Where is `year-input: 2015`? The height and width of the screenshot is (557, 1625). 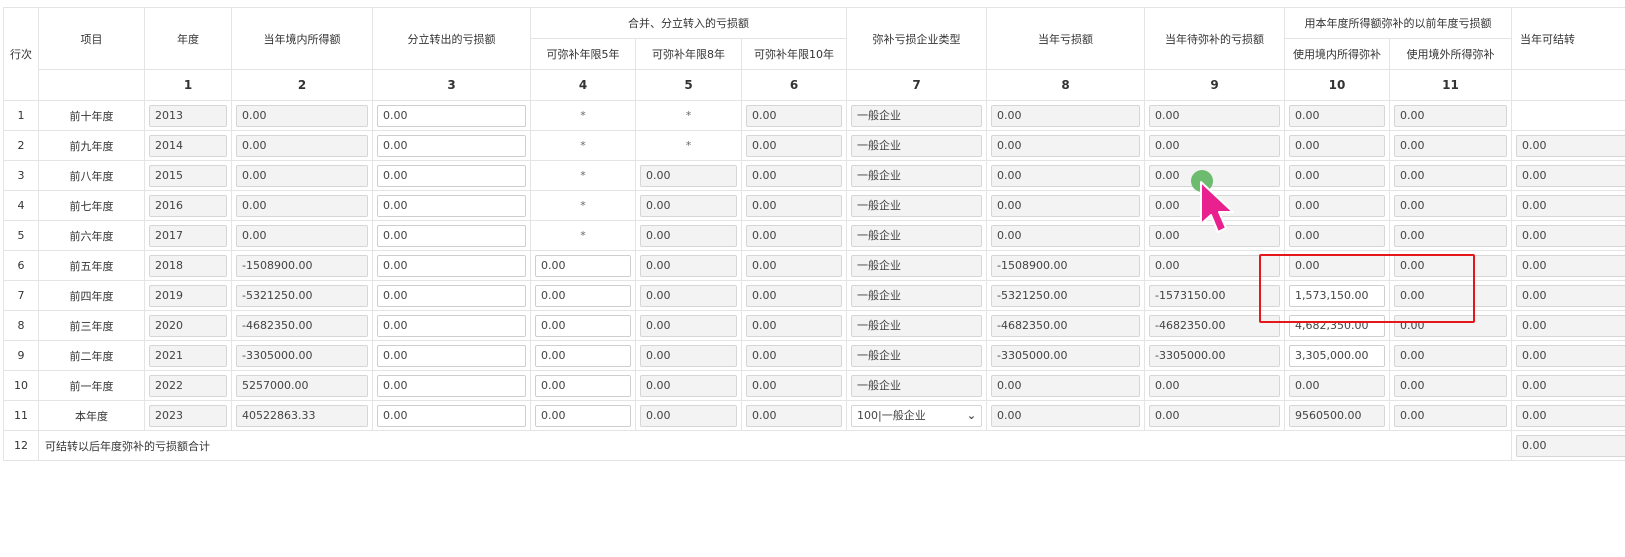
year-input: 2015 is located at coordinates (188, 175).